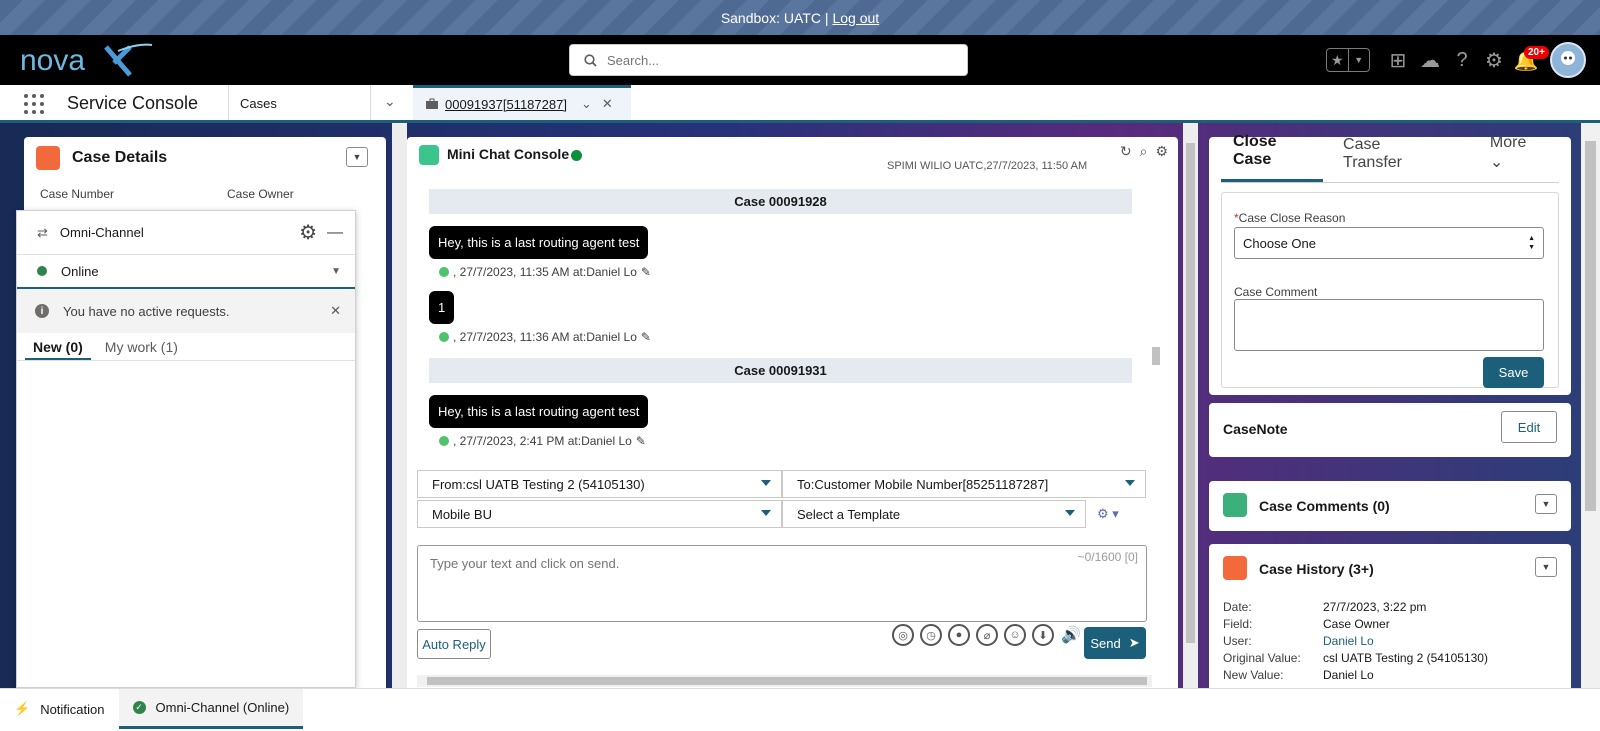 The image size is (1600, 731). What do you see at coordinates (186, 272) in the screenshot?
I see `omni-status-select: Online ▼` at bounding box center [186, 272].